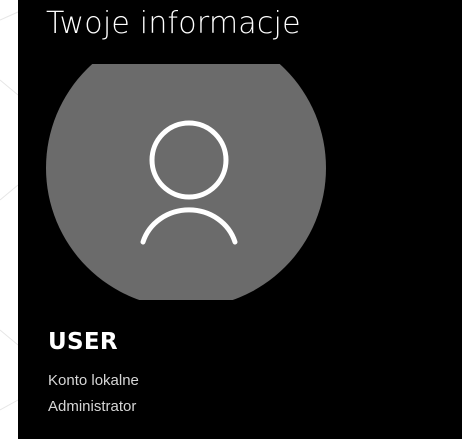  Describe the element at coordinates (92, 406) in the screenshot. I see `account-role-label: Administrator` at that location.